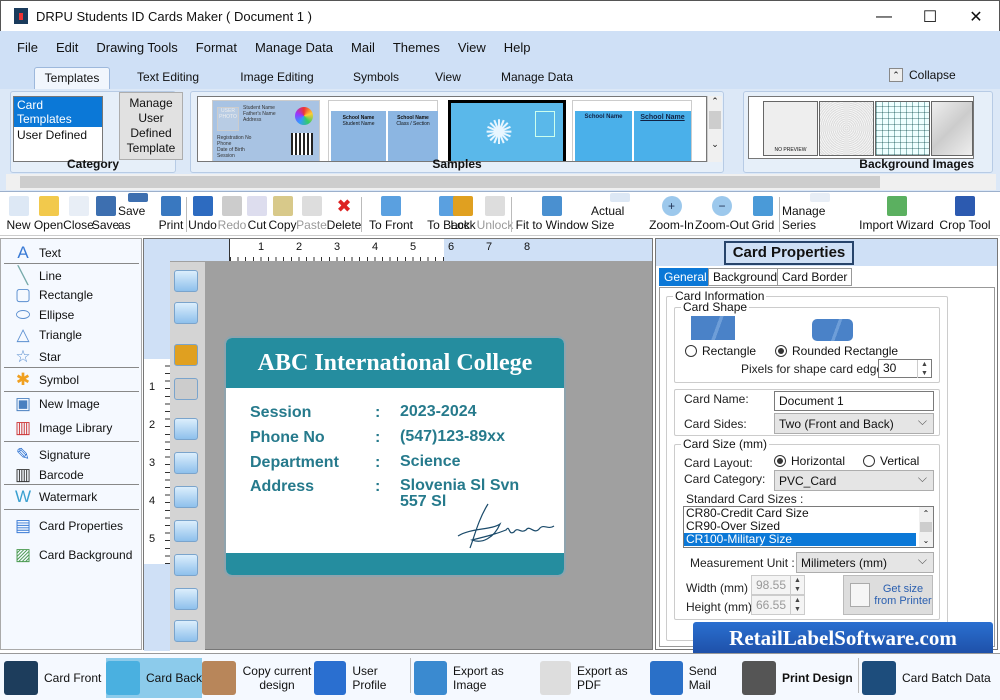  I want to click on toolbar-manage-series-button: Manage Series, so click(820, 214).